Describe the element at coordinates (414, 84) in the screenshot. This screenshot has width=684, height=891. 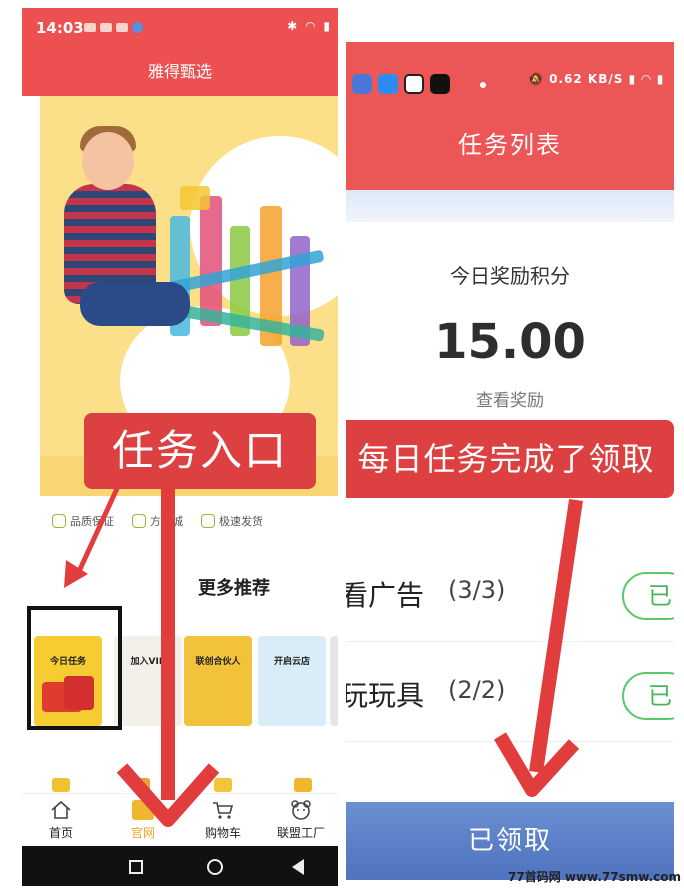
I see `qq-icon` at that location.